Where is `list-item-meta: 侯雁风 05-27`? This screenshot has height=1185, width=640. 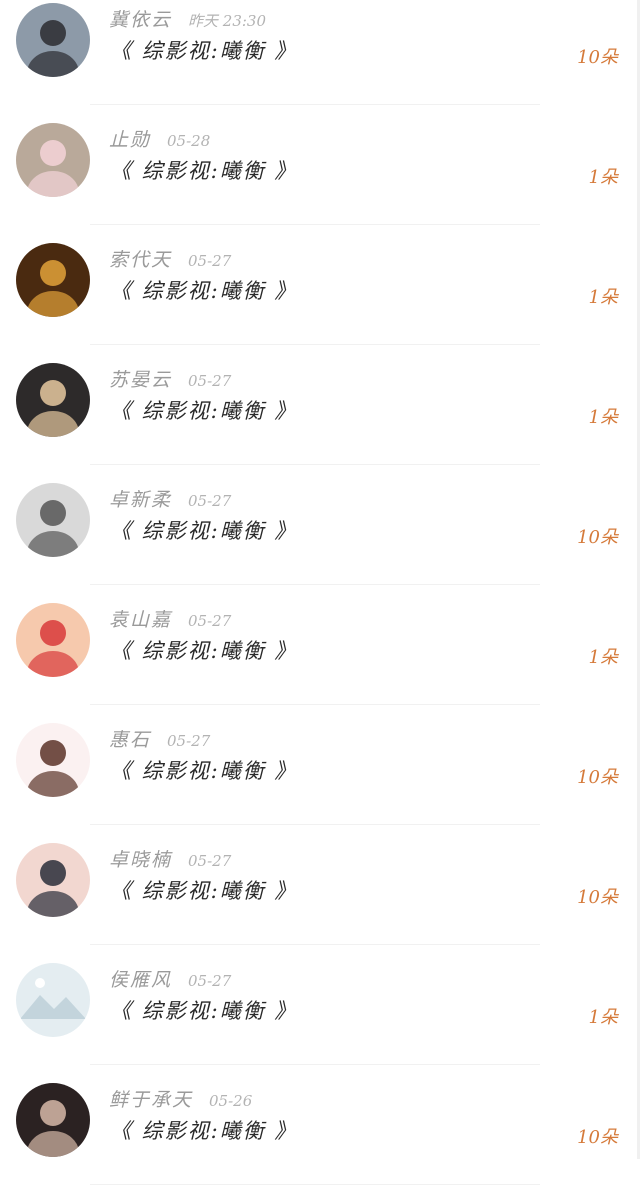 list-item-meta: 侯雁风 05-27 is located at coordinates (170, 978).